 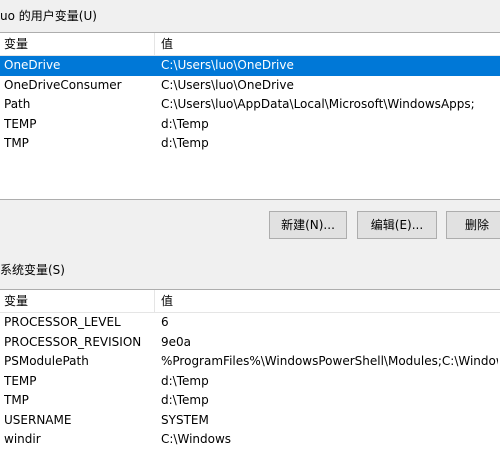 I want to click on variable-name: PROCESSOR_LEVEL, so click(x=62, y=322).